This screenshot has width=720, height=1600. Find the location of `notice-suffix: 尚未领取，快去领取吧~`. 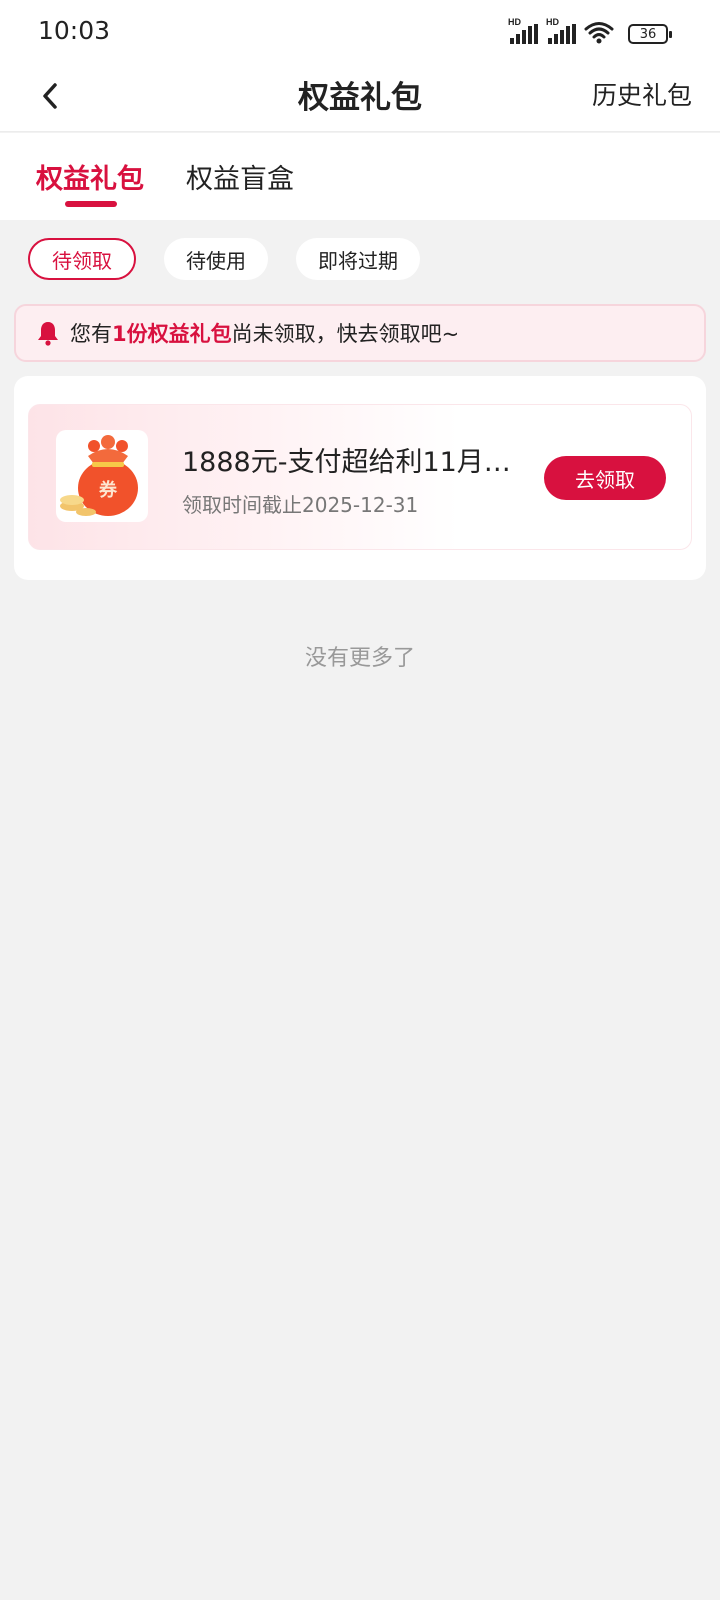

notice-suffix: 尚未领取，快去领取吧~ is located at coordinates (345, 334).